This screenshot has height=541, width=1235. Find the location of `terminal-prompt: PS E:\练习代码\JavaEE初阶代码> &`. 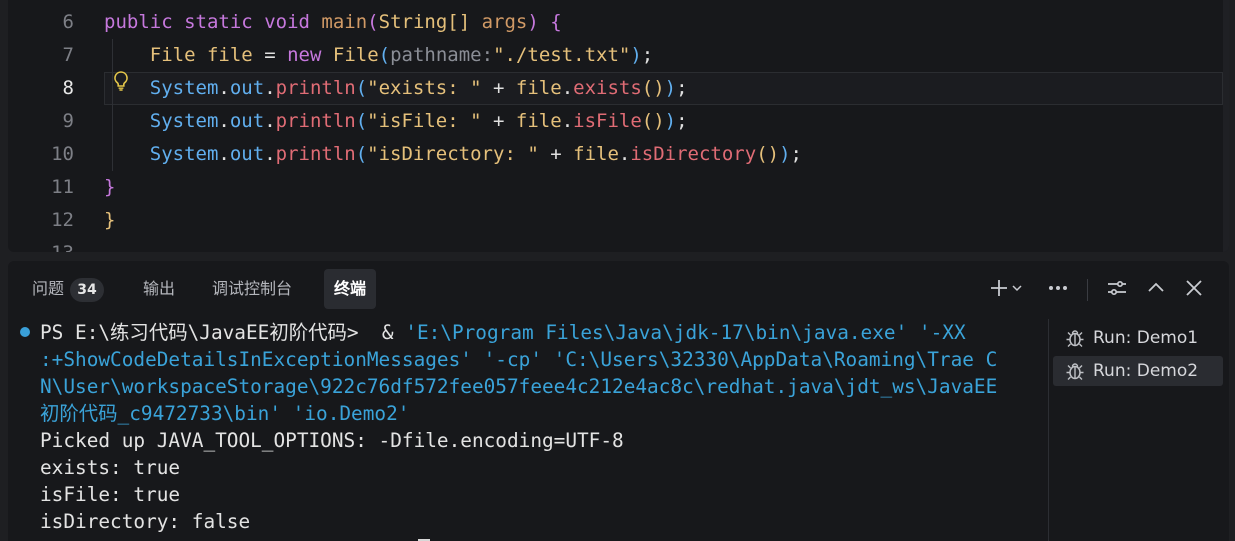

terminal-prompt: PS E:\练习代码\JavaEE初阶代码> & is located at coordinates (223, 332).